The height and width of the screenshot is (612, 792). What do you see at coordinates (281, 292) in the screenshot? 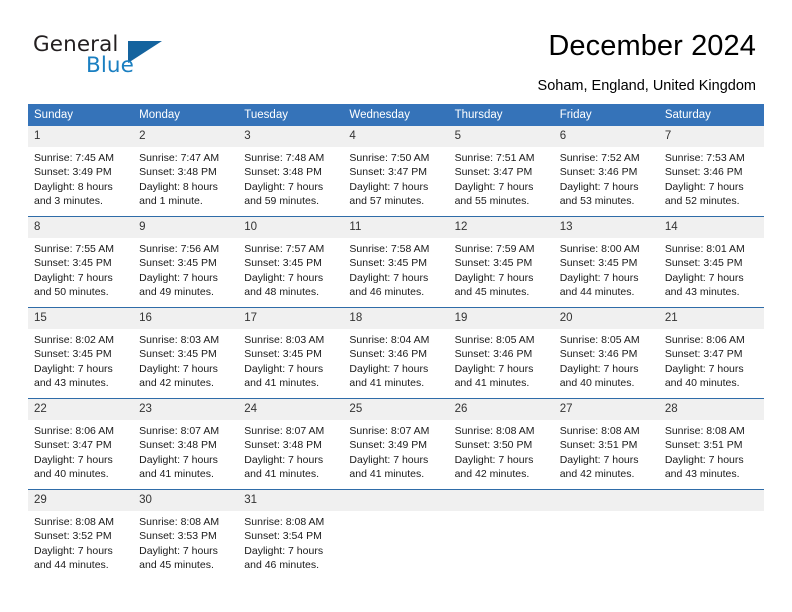
I see `daylight-text-line2: and 48 minutes.` at bounding box center [281, 292].